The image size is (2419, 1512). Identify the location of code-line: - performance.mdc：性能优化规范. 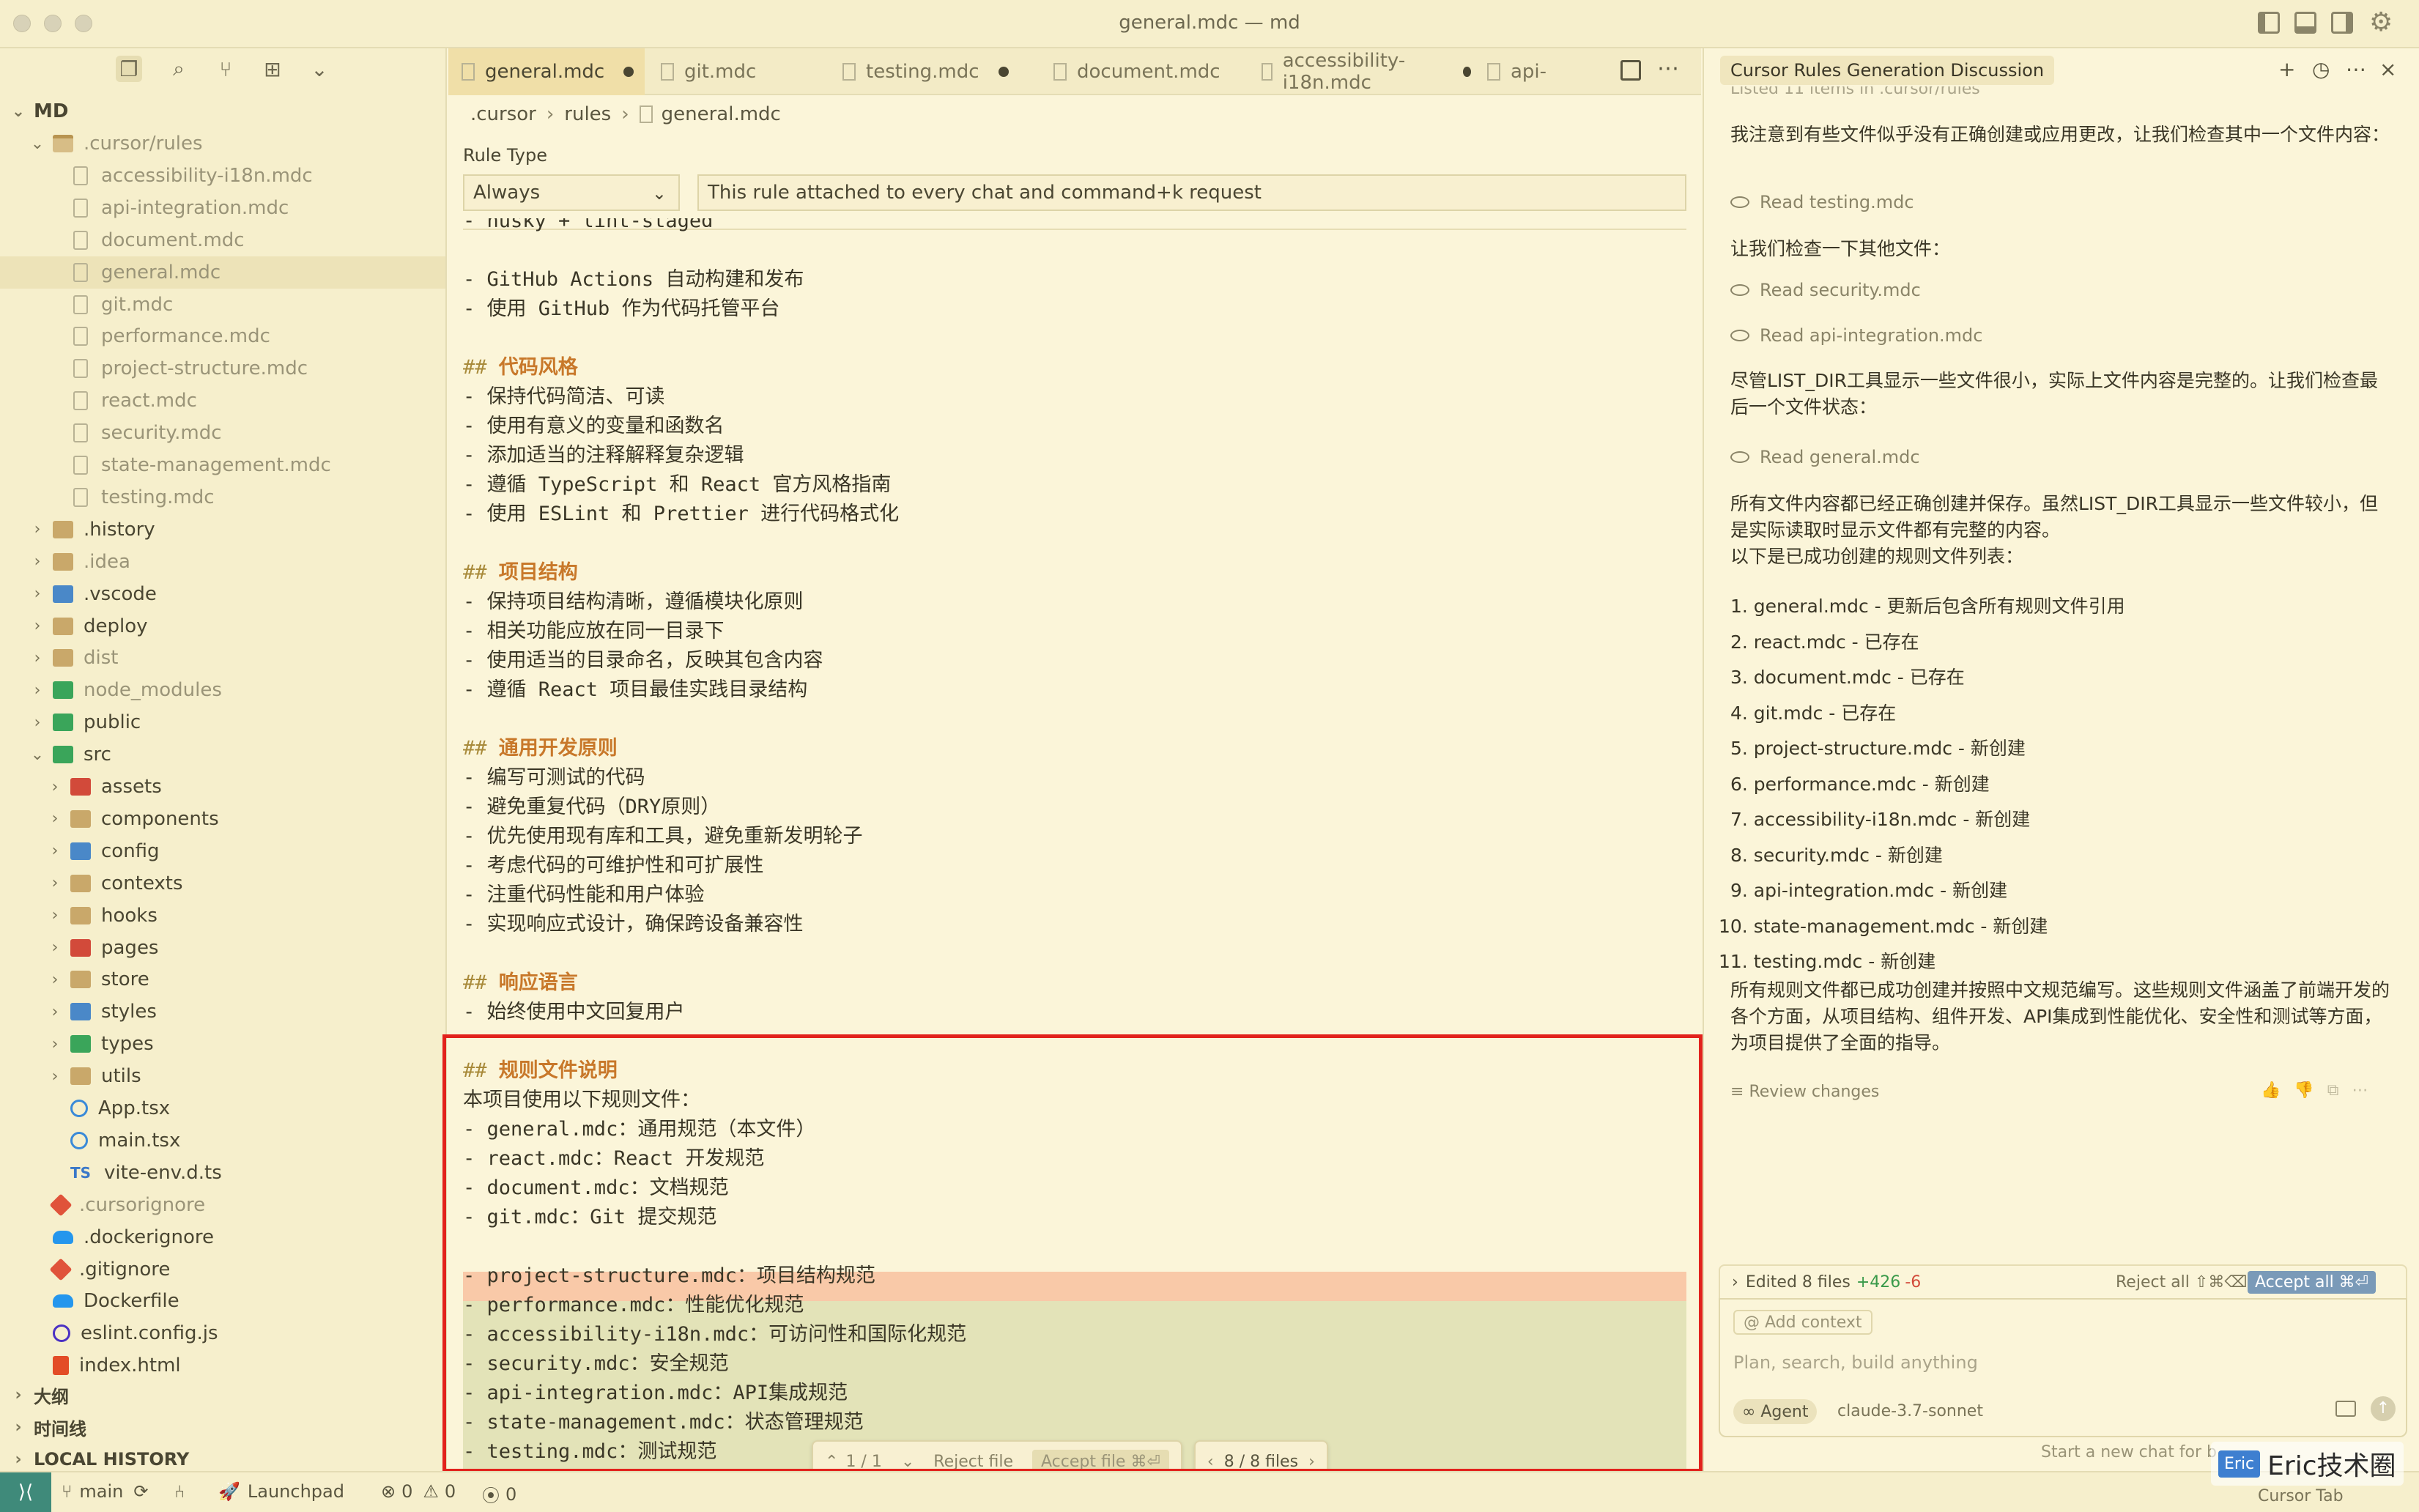
(633, 1305).